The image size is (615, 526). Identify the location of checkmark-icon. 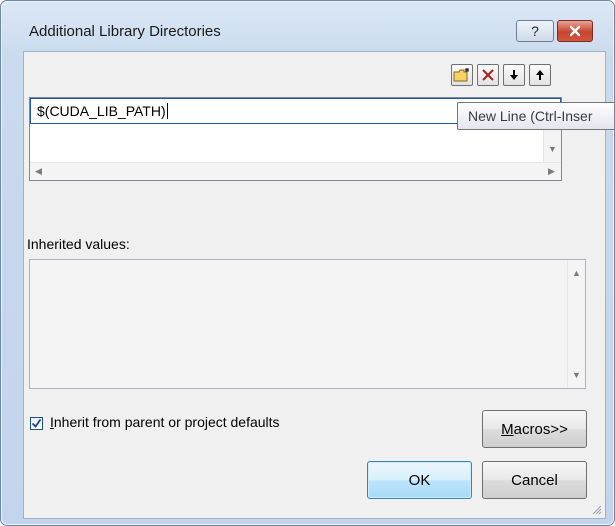
(36, 423).